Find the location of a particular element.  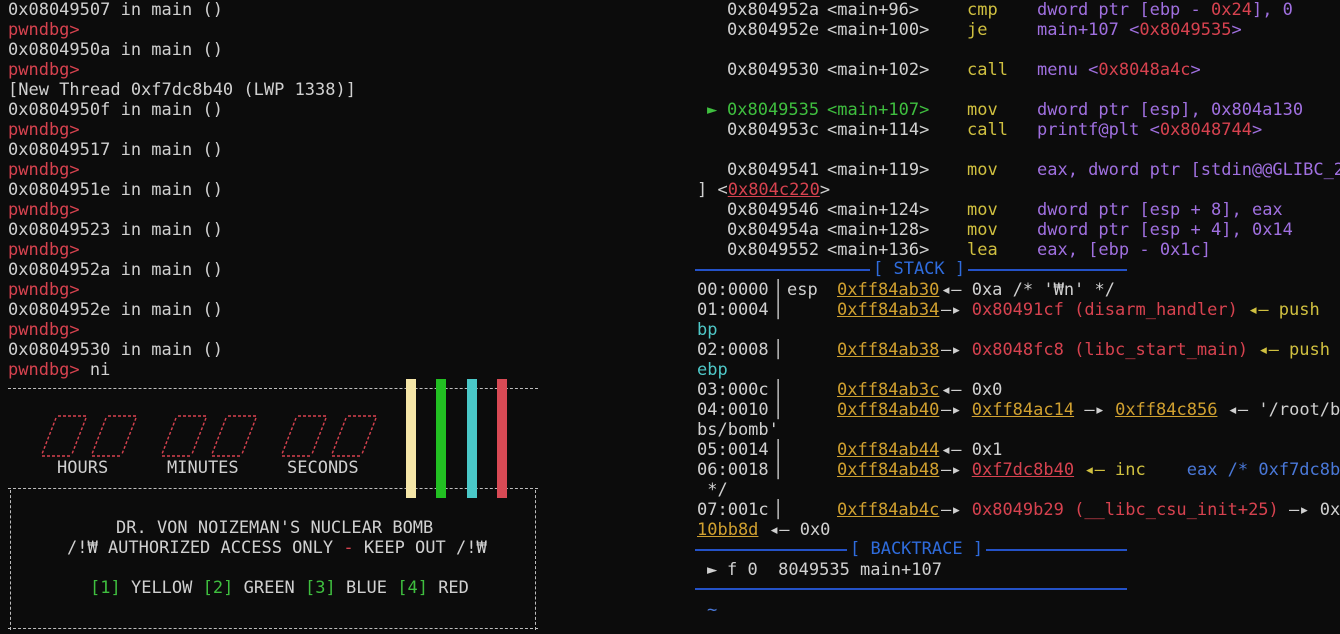

operand-part: dword ptr [esp], 0x804a130 is located at coordinates (1170, 110).